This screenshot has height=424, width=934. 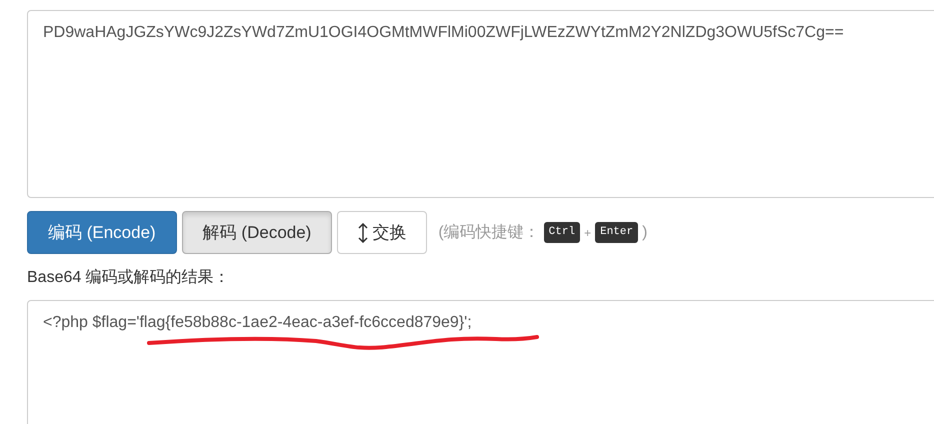 I want to click on up-down-arrow-icon, so click(x=363, y=232).